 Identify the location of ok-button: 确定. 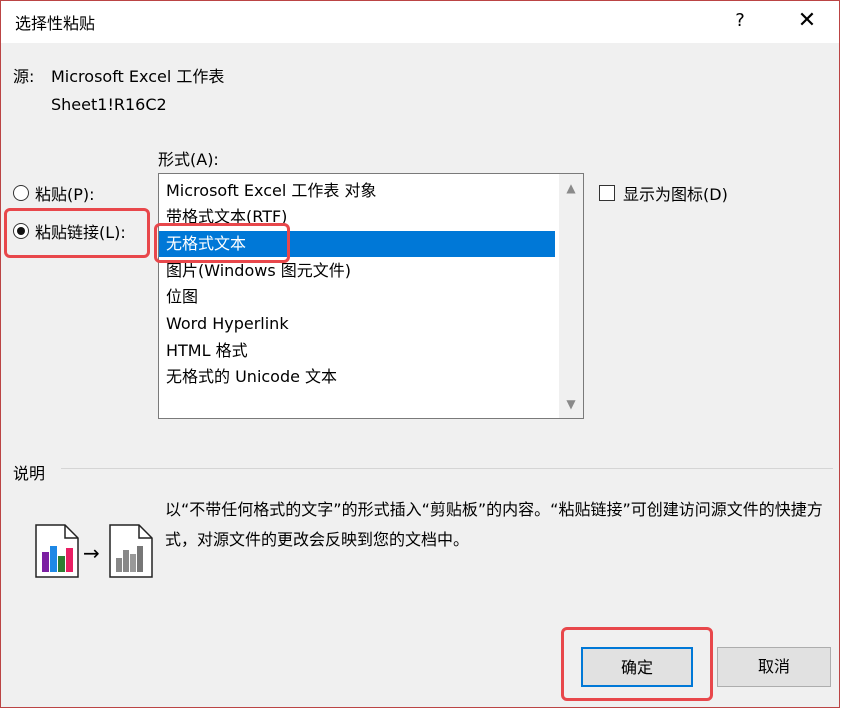
(637, 667).